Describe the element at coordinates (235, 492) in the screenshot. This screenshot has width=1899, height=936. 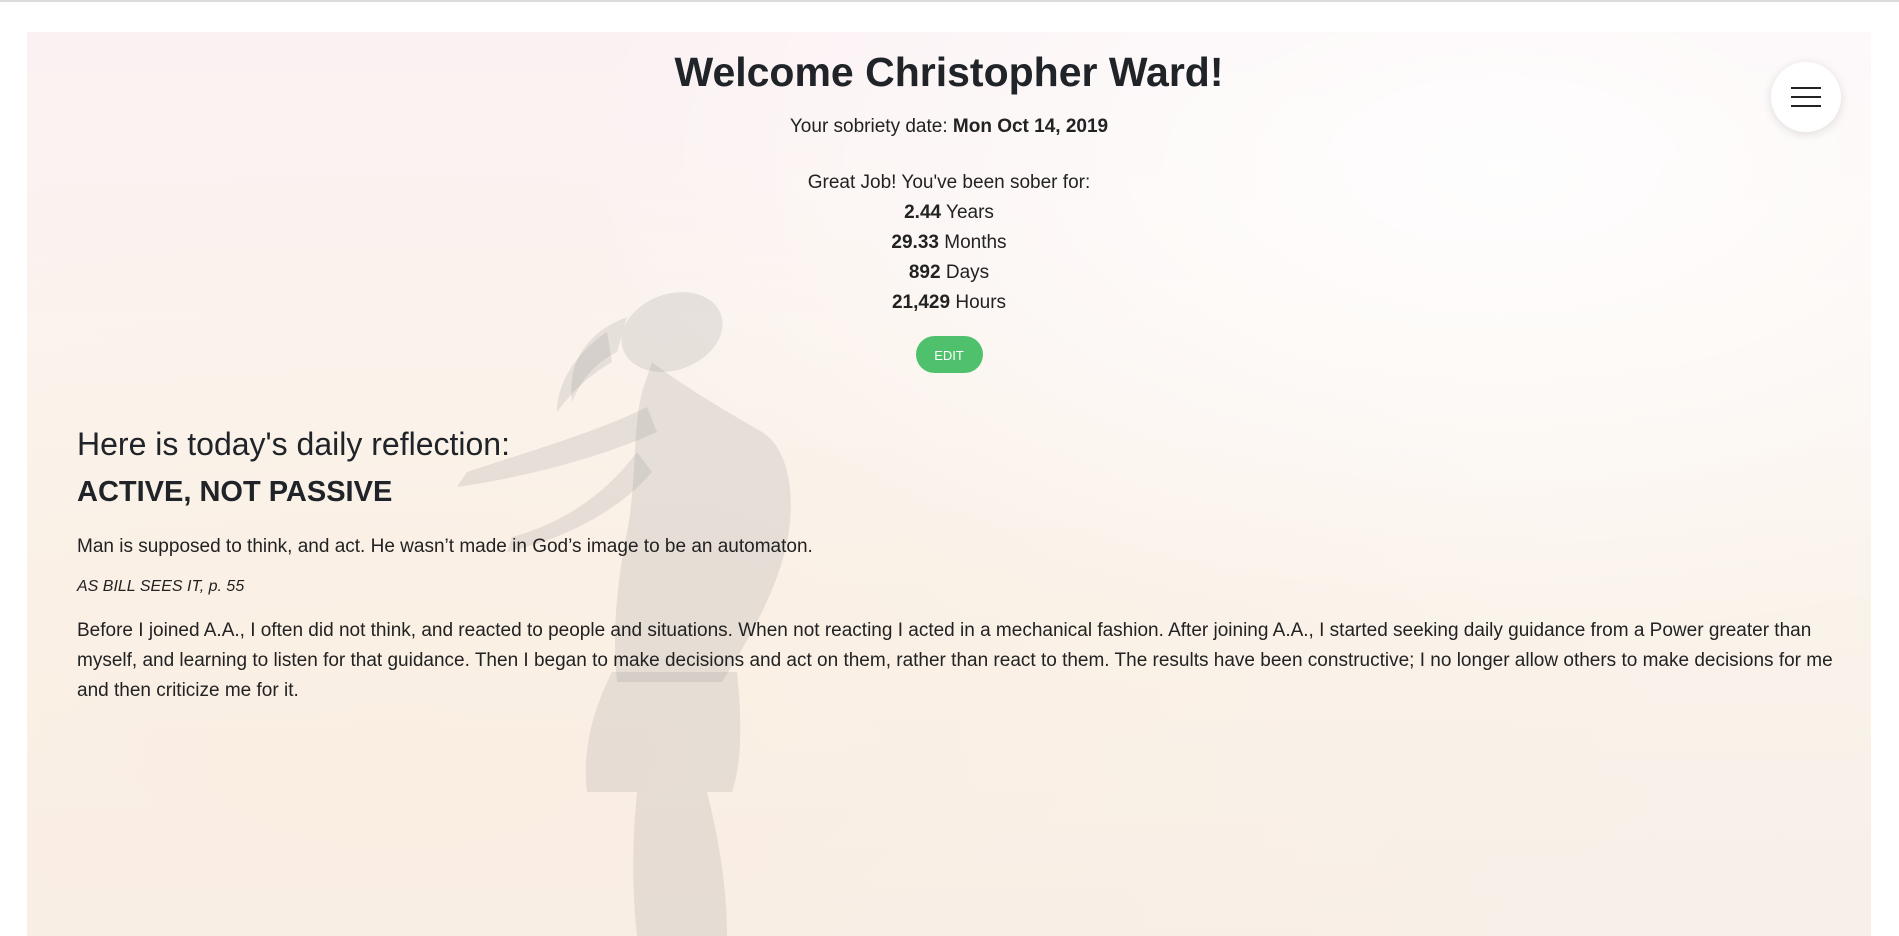
I see `reflection-title: ACTIVE, NOT PASSIVE` at that location.